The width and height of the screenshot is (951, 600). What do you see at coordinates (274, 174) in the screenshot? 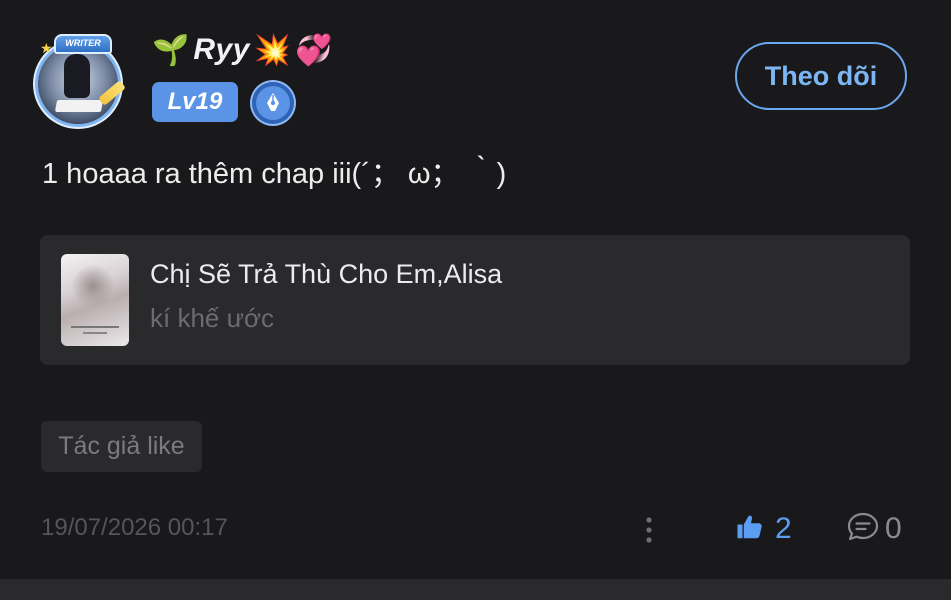
I see `post-text: 1 hoaaa ra thêm chap iii(´； ω； ｀)` at bounding box center [274, 174].